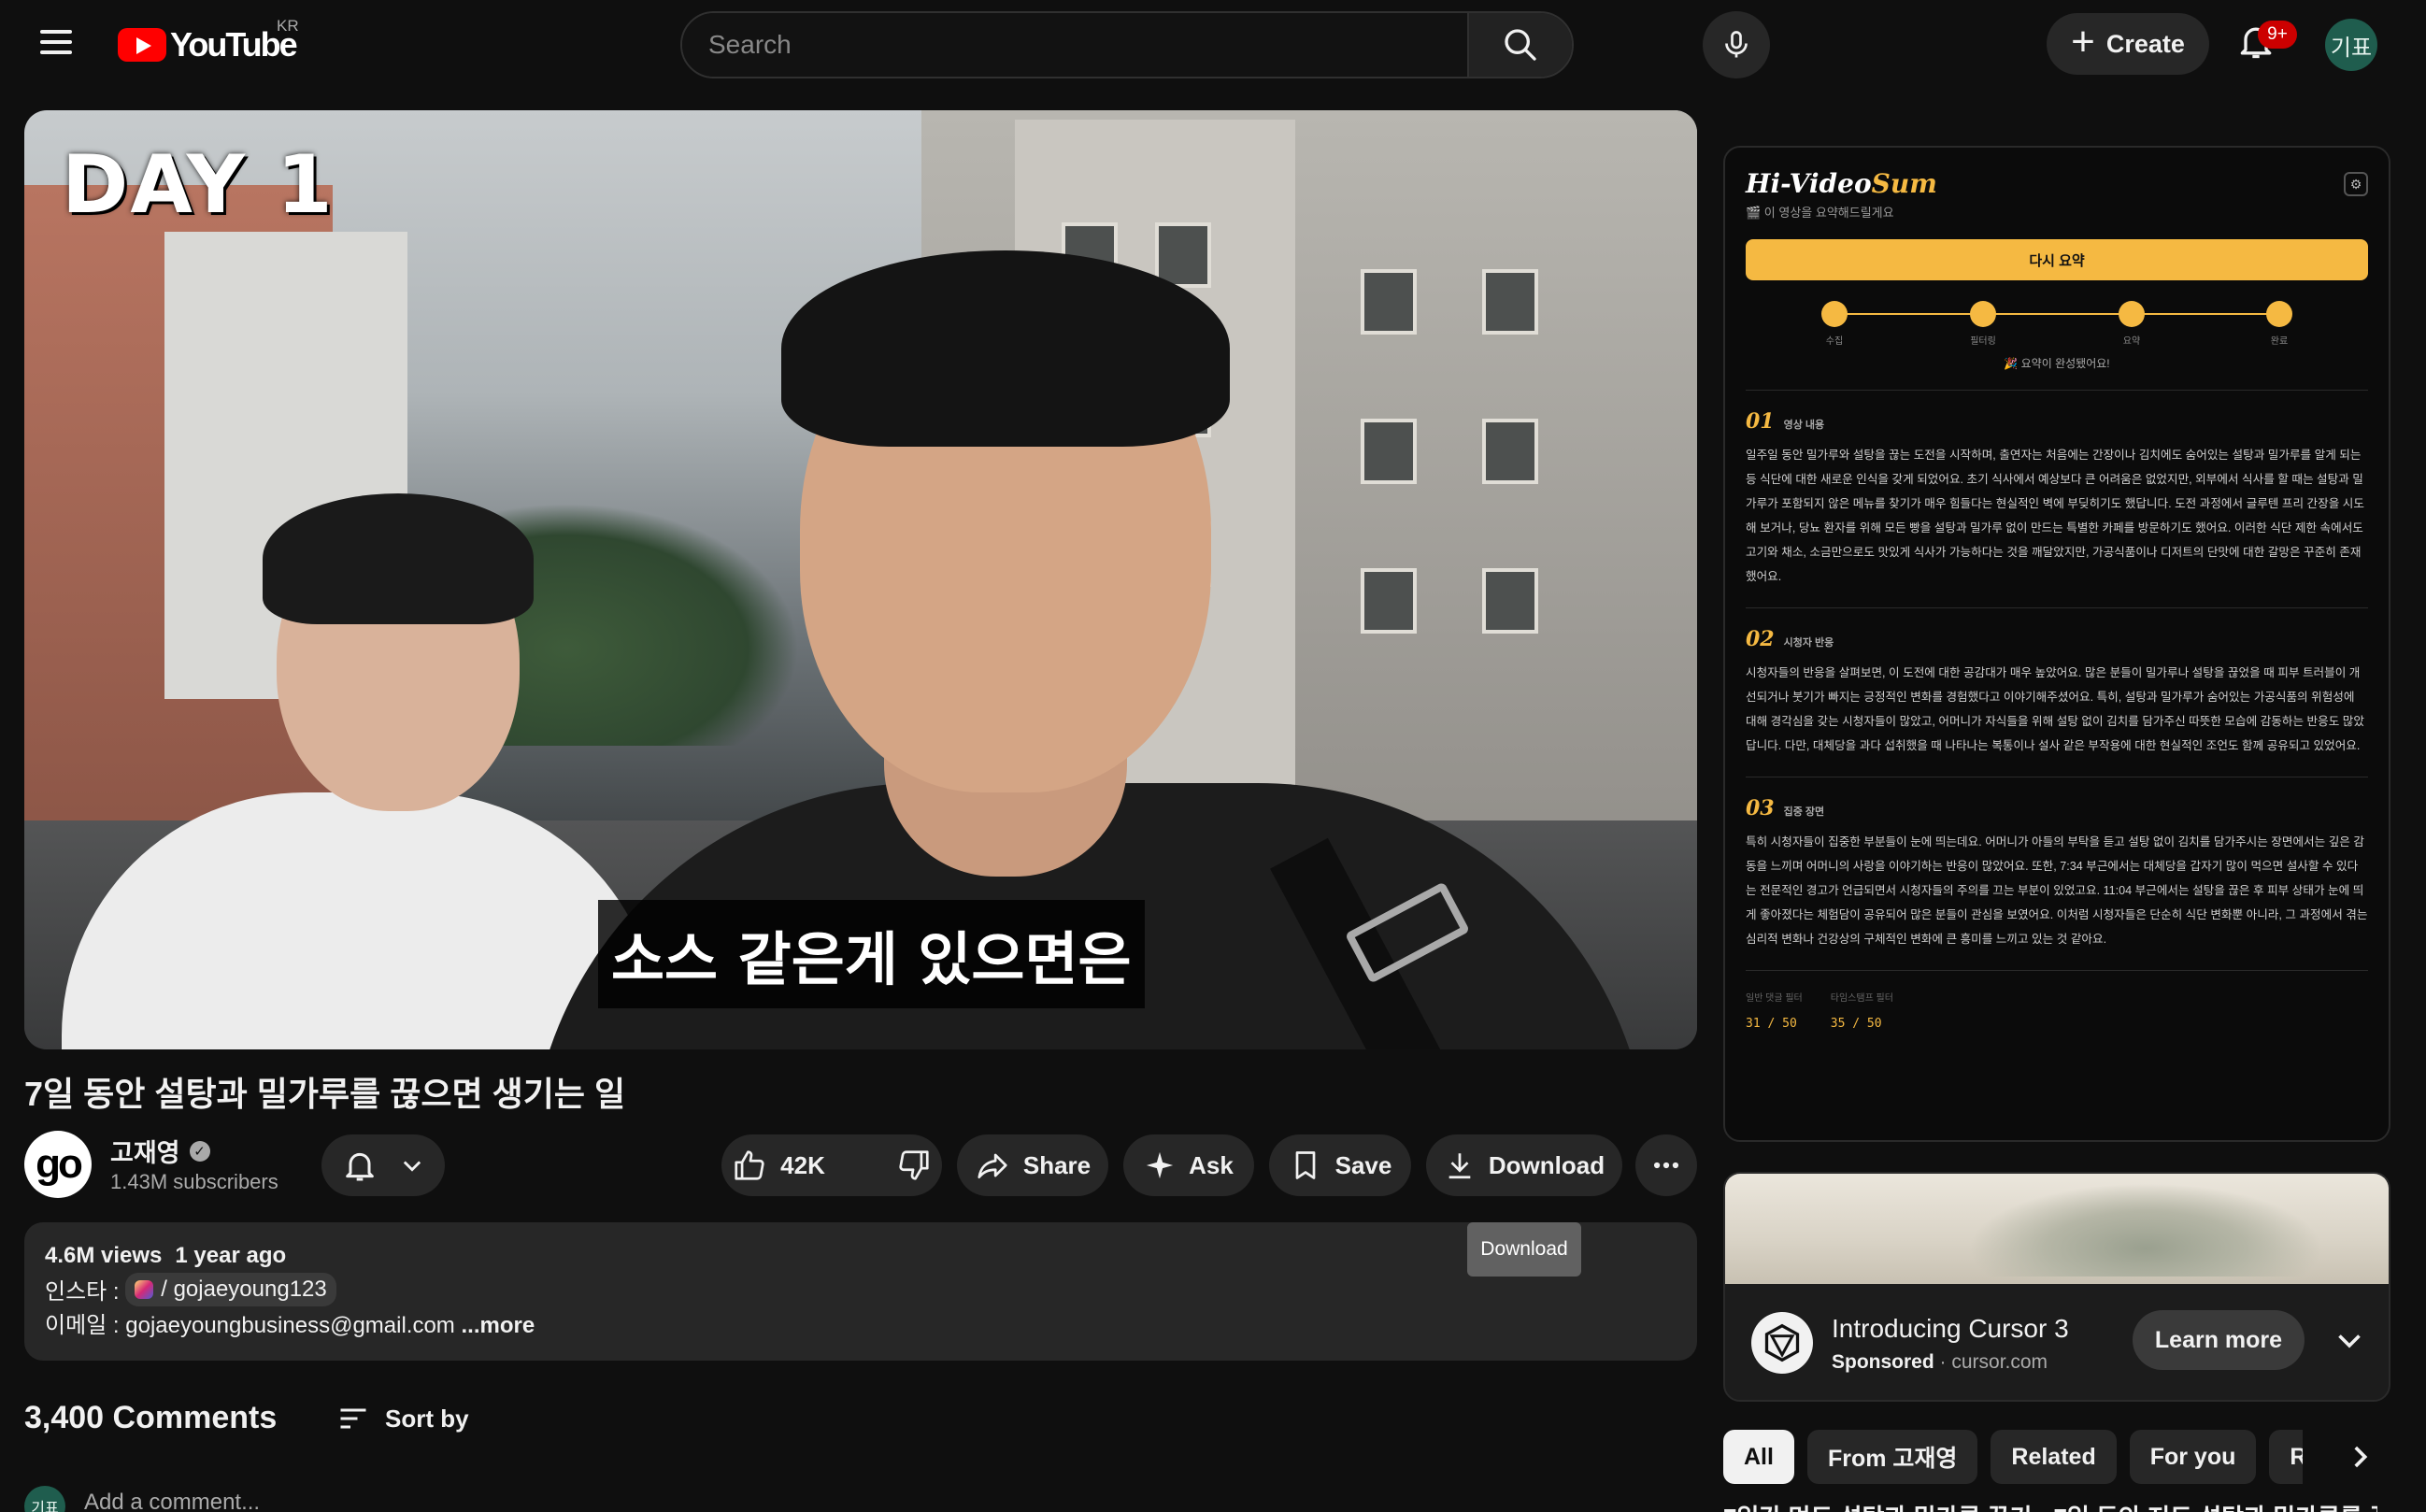 This screenshot has height=1512, width=2426. What do you see at coordinates (1160, 1165) in the screenshot?
I see `sparkle-icon` at bounding box center [1160, 1165].